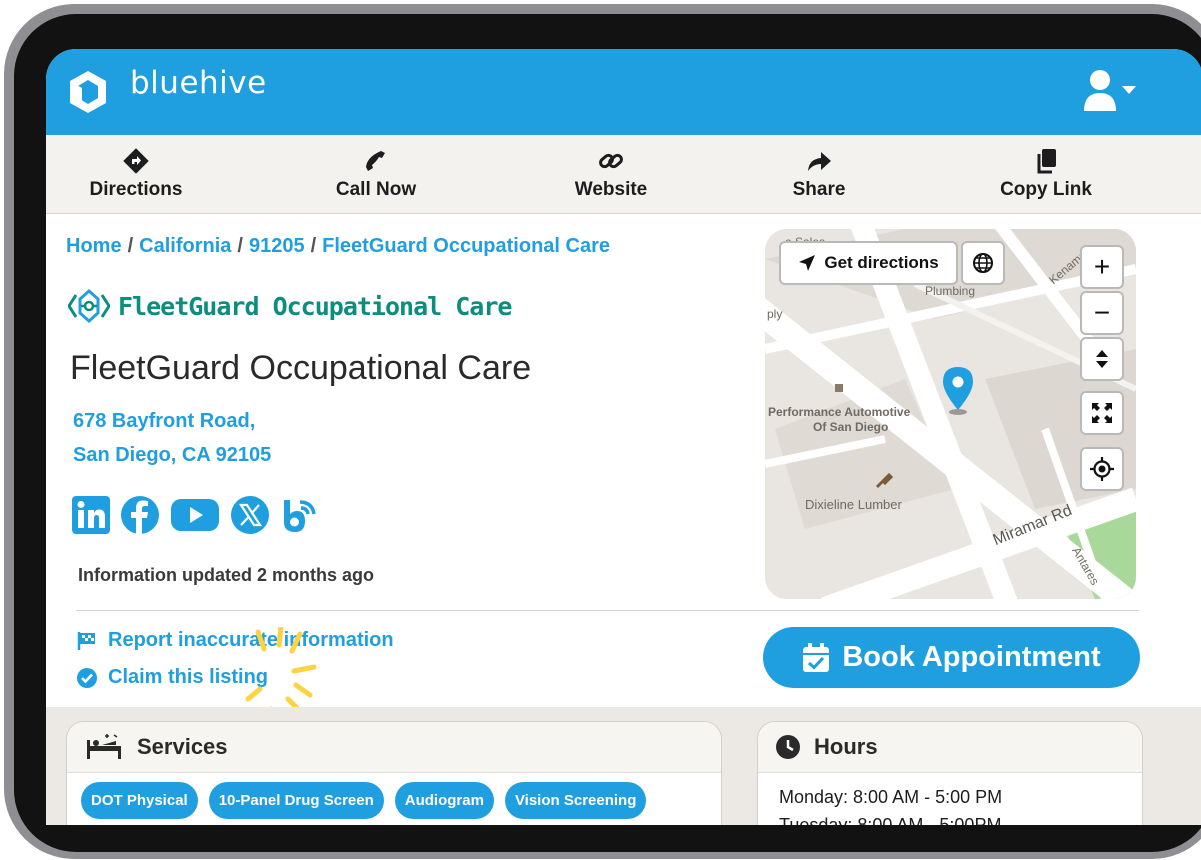 This screenshot has width=1201, height=860. Describe the element at coordinates (94, 246) in the screenshot. I see `breadcrumb-home: Home` at that location.